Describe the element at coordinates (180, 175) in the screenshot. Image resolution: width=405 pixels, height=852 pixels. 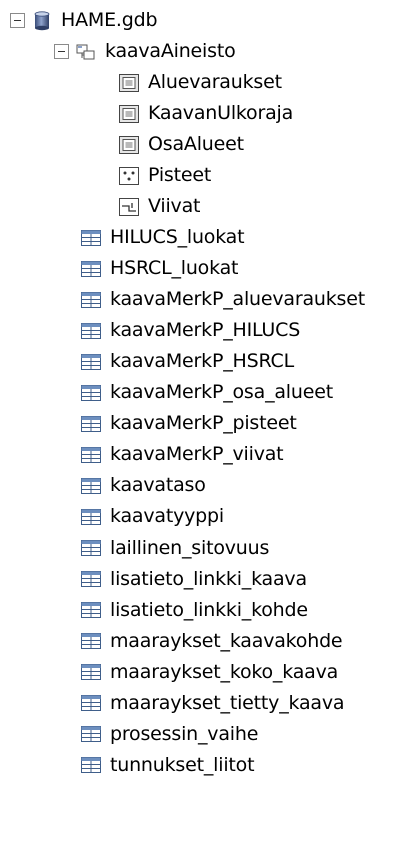
I see `tree-node-label: Pisteet` at that location.